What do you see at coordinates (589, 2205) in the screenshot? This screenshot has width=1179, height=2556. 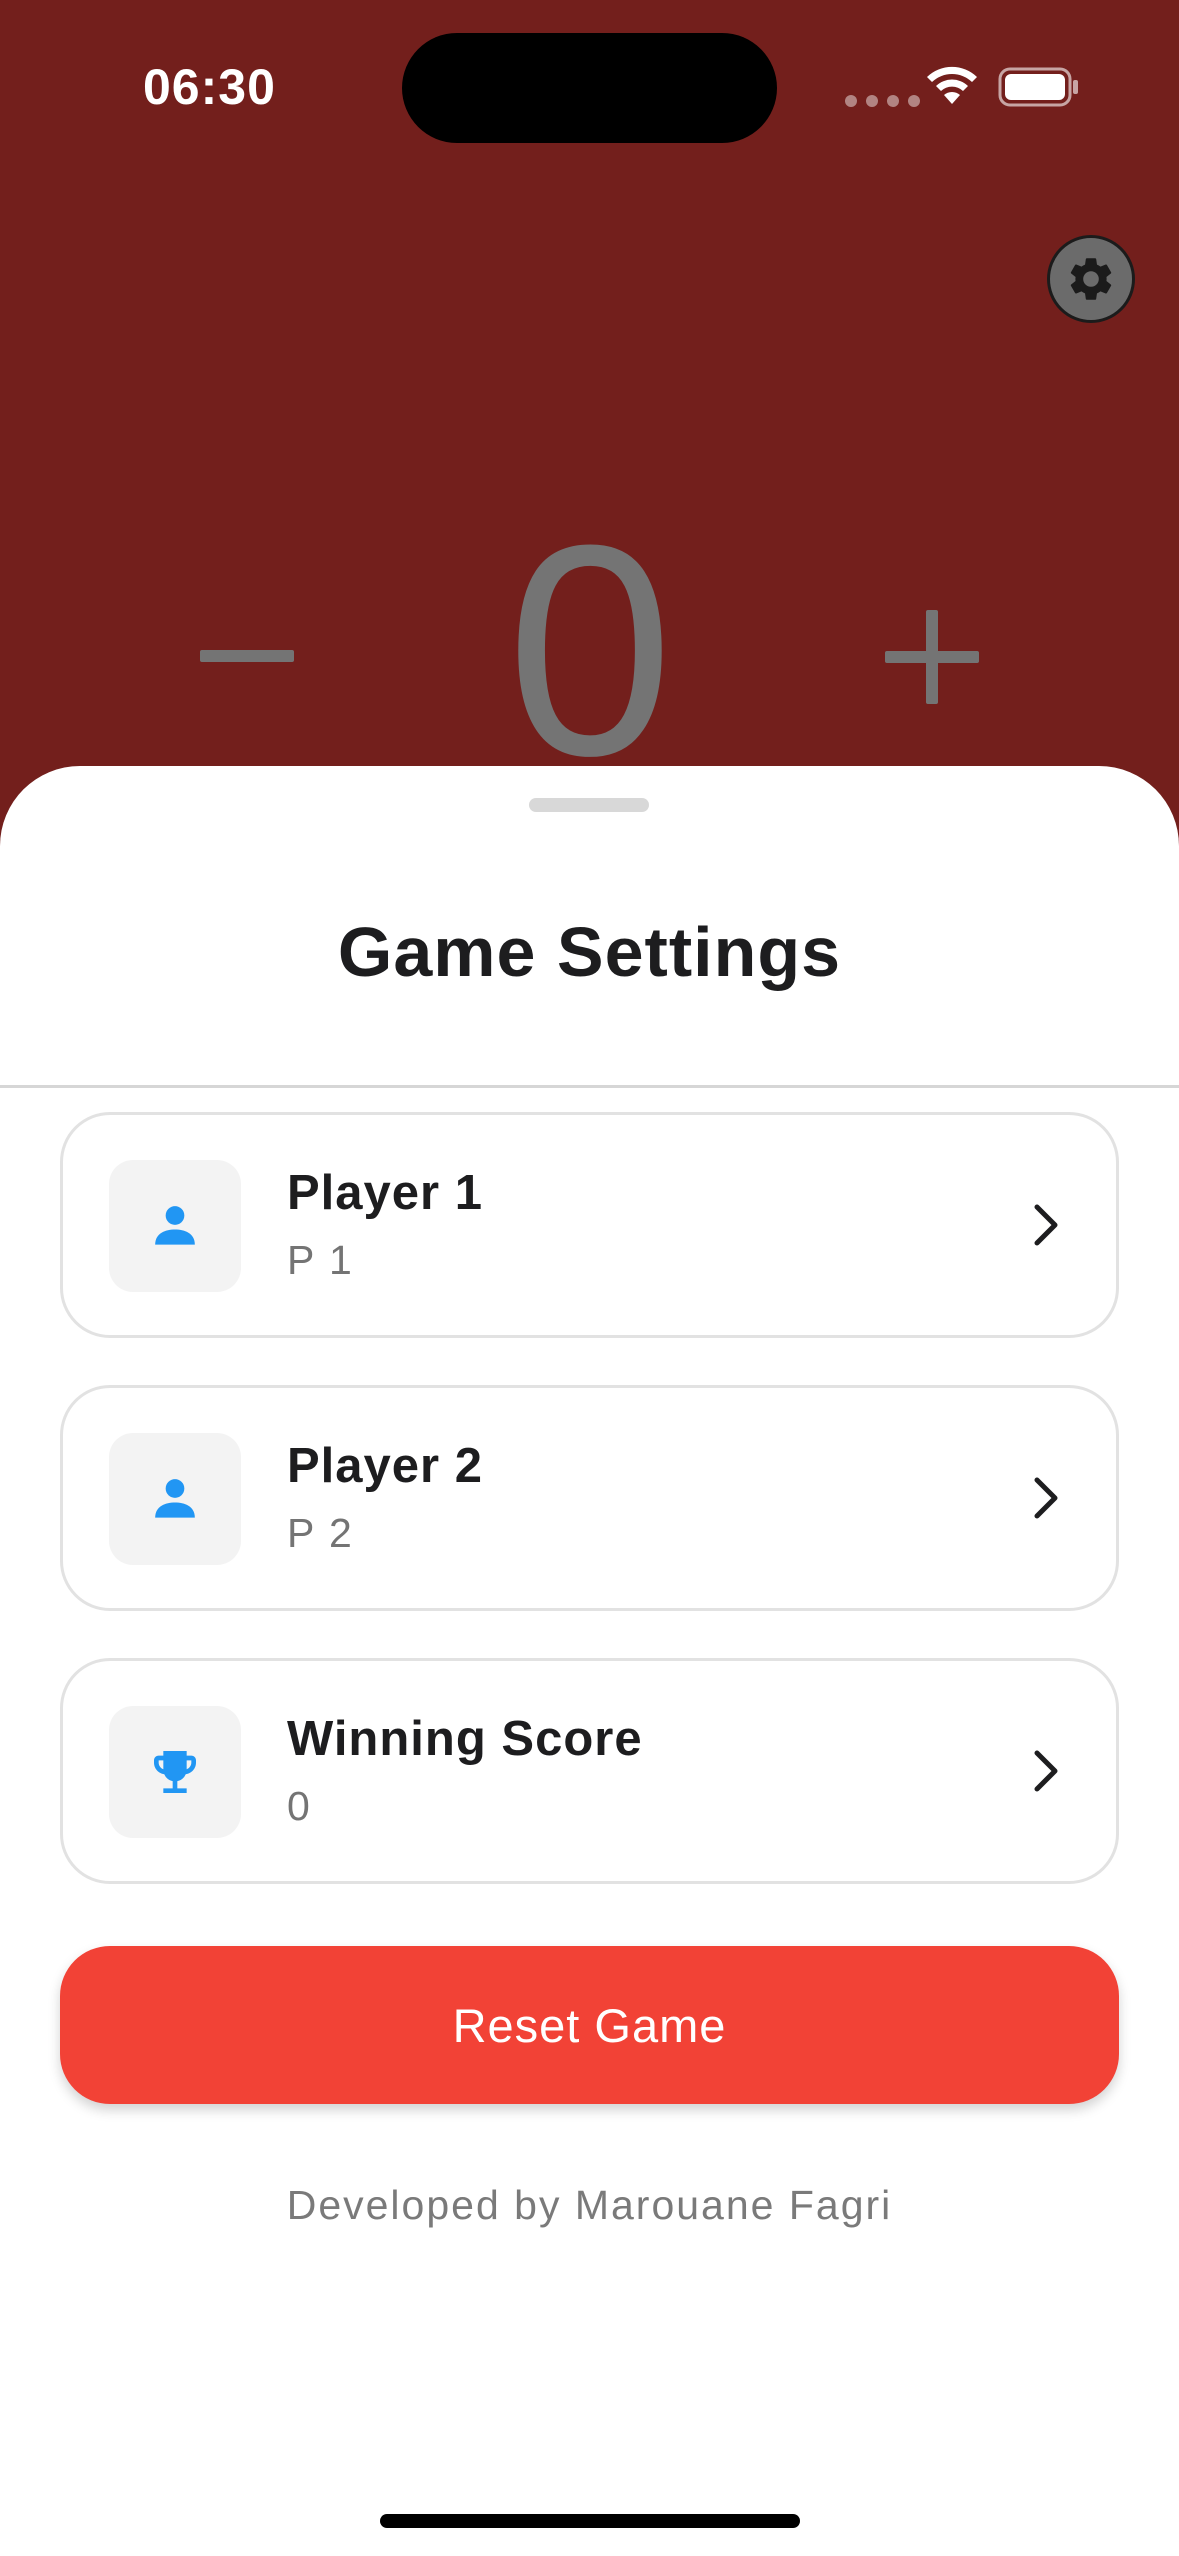 I see `developer-credit: Developed by Marouane Fagri` at bounding box center [589, 2205].